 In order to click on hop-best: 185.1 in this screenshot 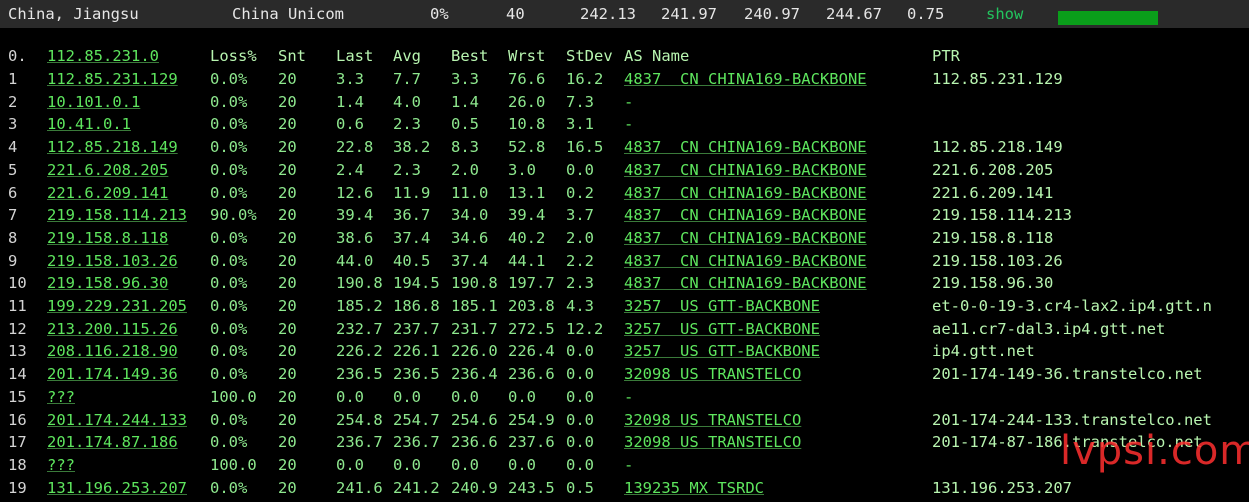, I will do `click(474, 306)`.